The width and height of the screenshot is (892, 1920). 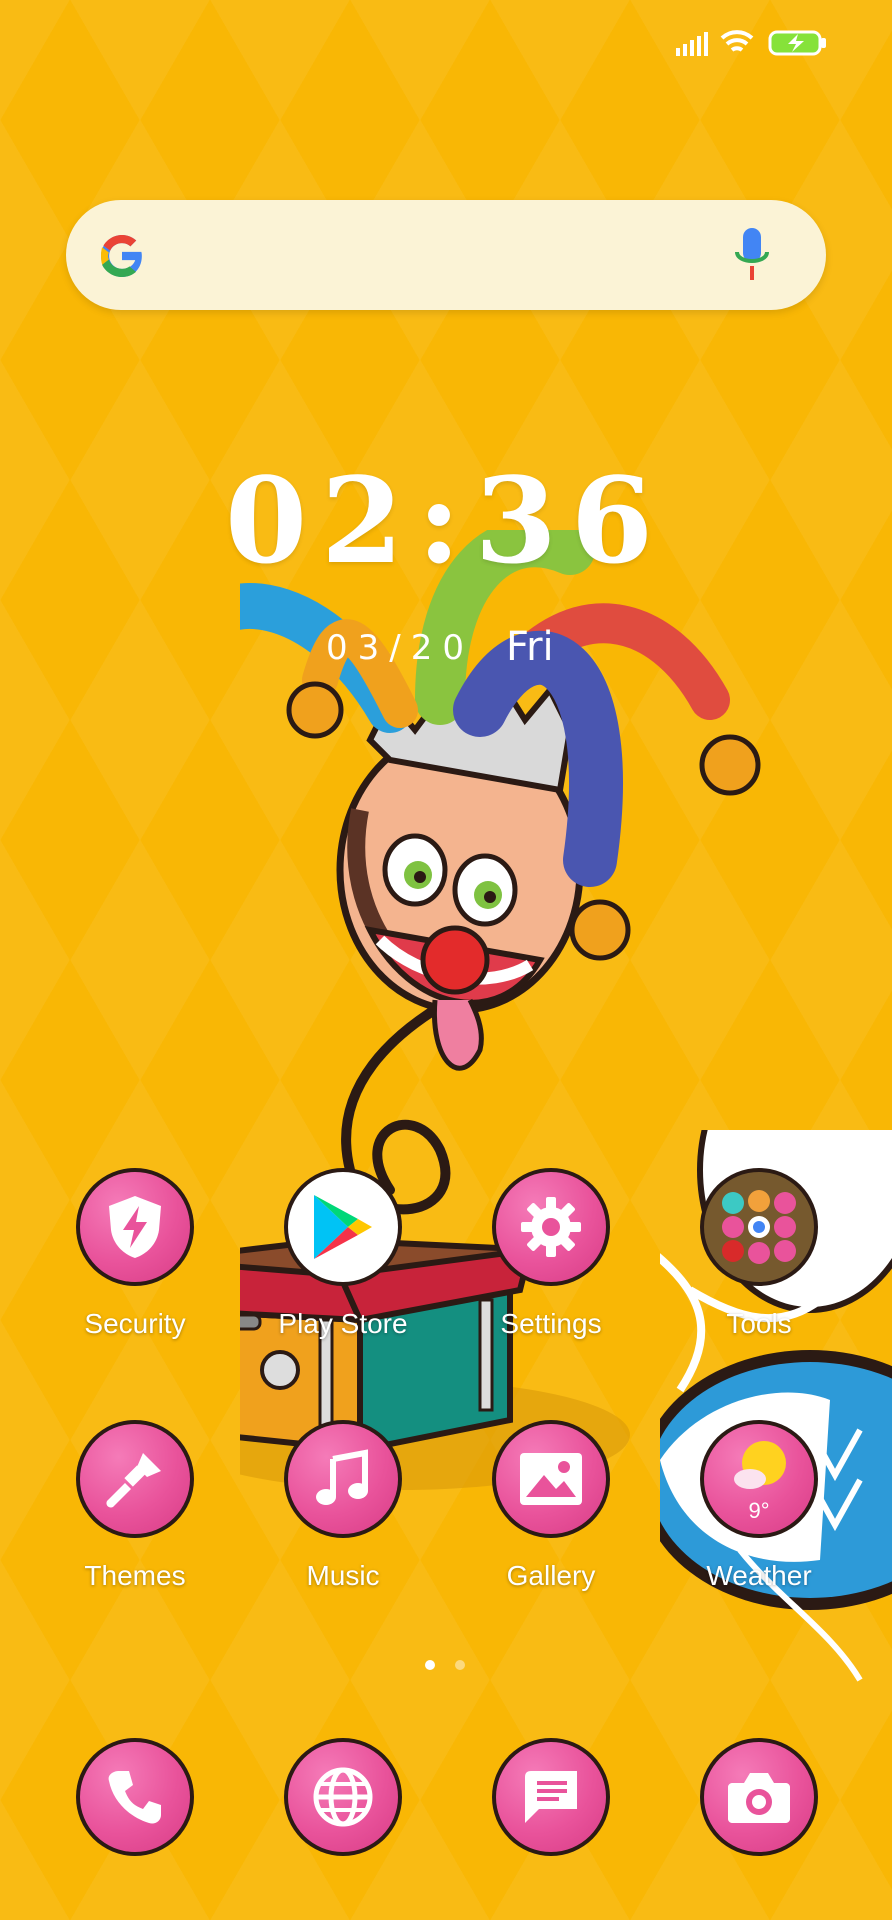 I want to click on image-icon, so click(x=551, y=1479).